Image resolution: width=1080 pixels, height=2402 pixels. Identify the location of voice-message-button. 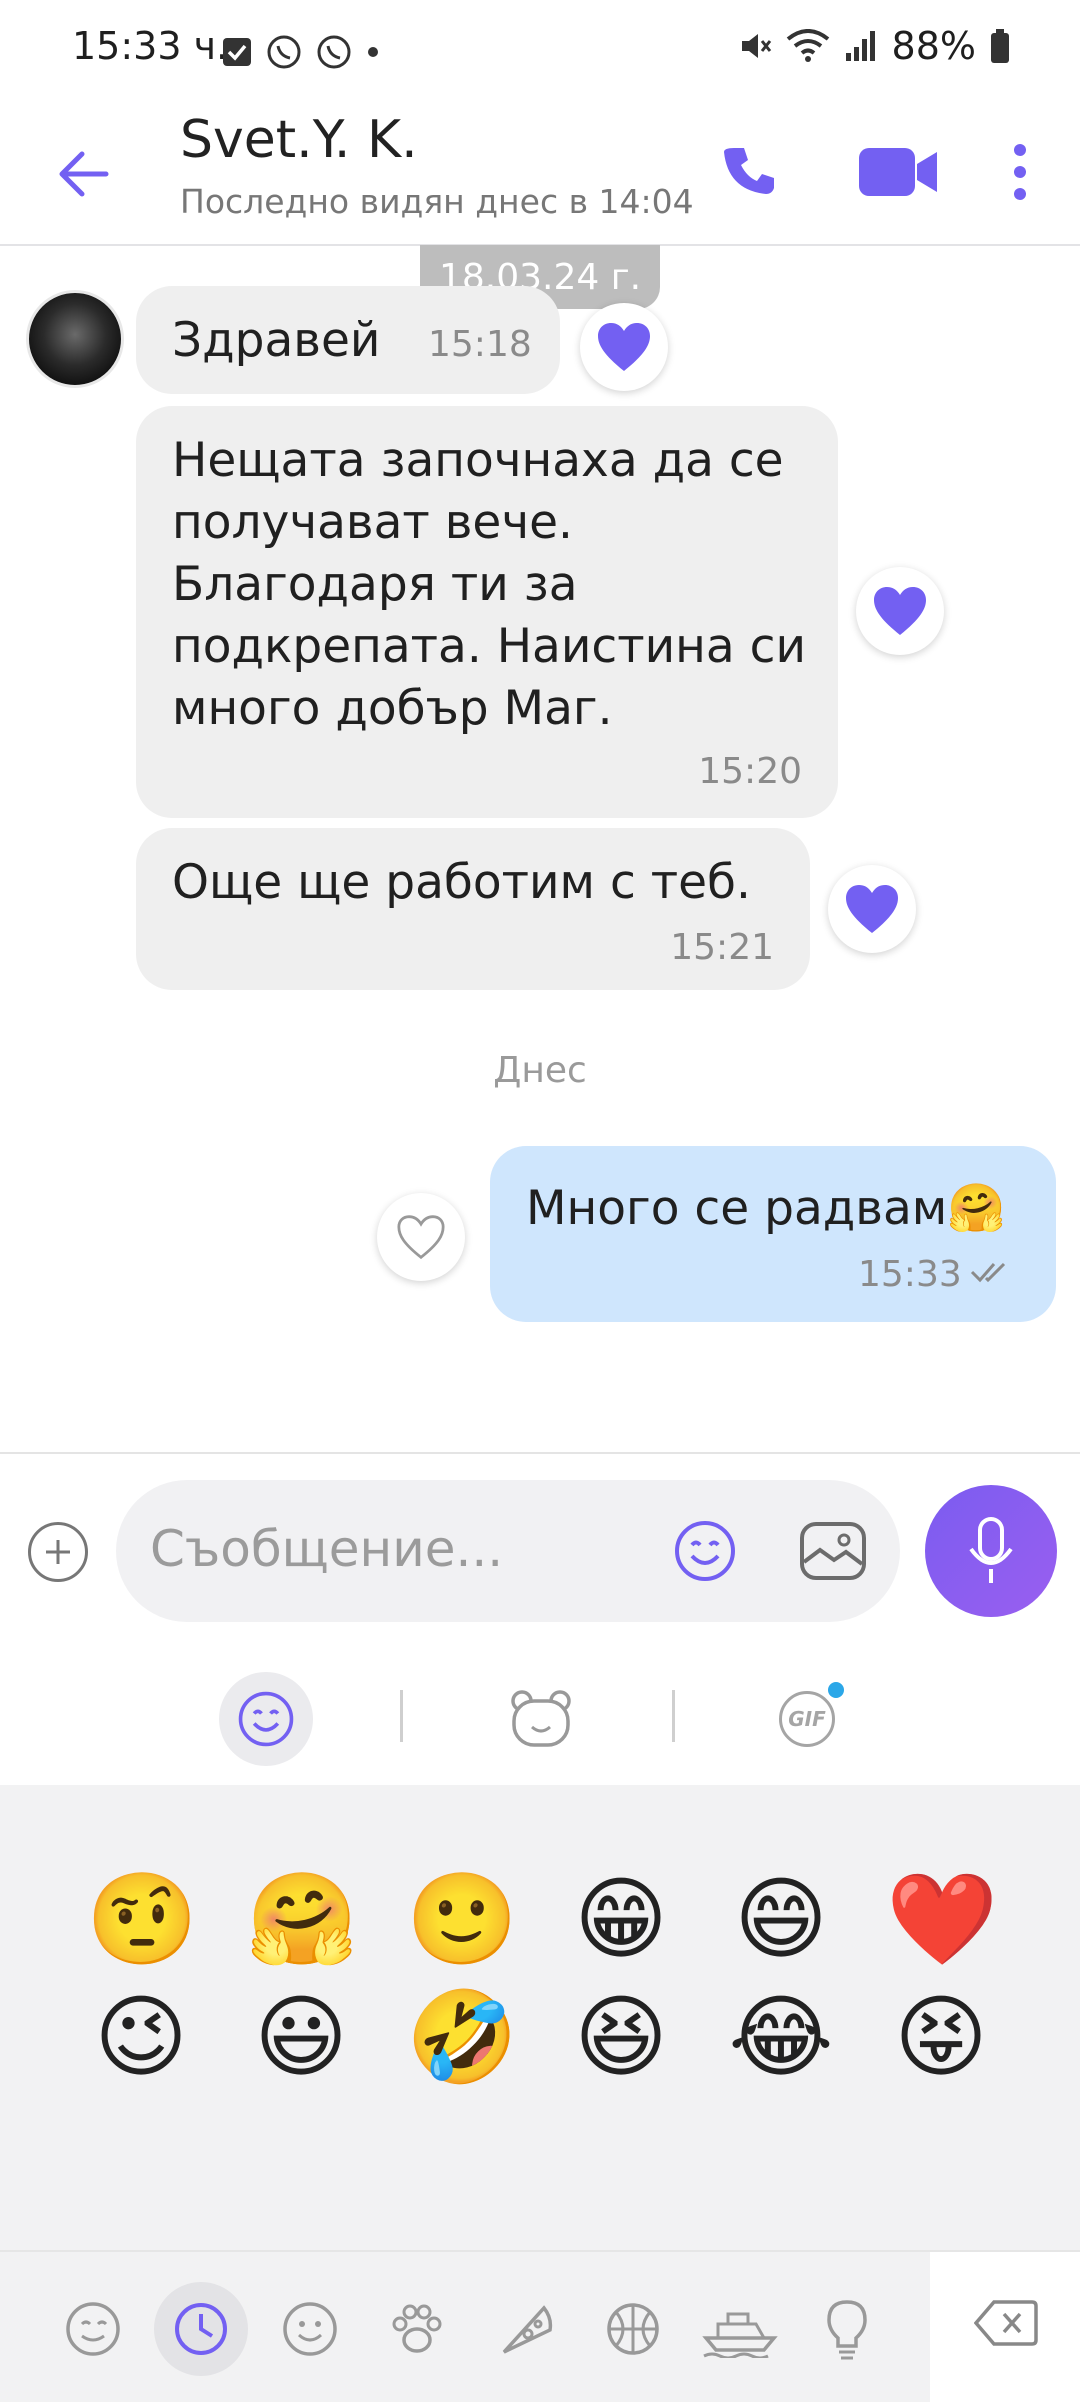
(991, 1551).